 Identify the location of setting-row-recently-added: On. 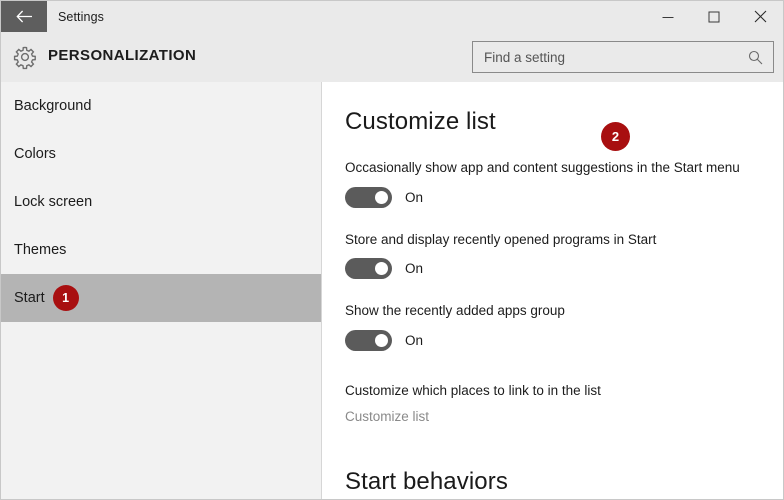
(564, 340).